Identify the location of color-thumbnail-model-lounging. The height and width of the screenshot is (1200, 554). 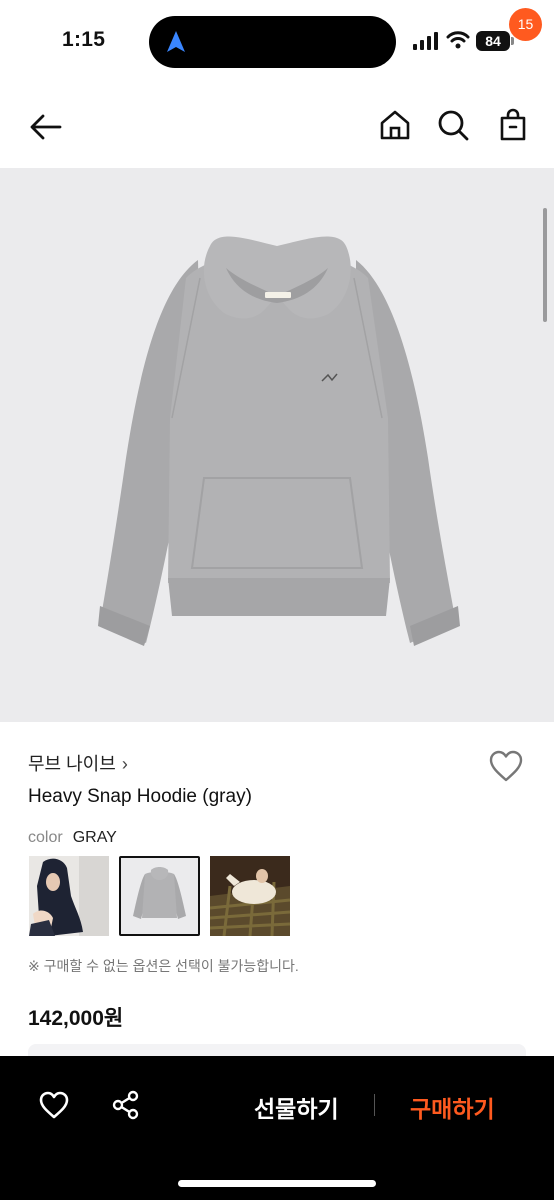
(250, 896).